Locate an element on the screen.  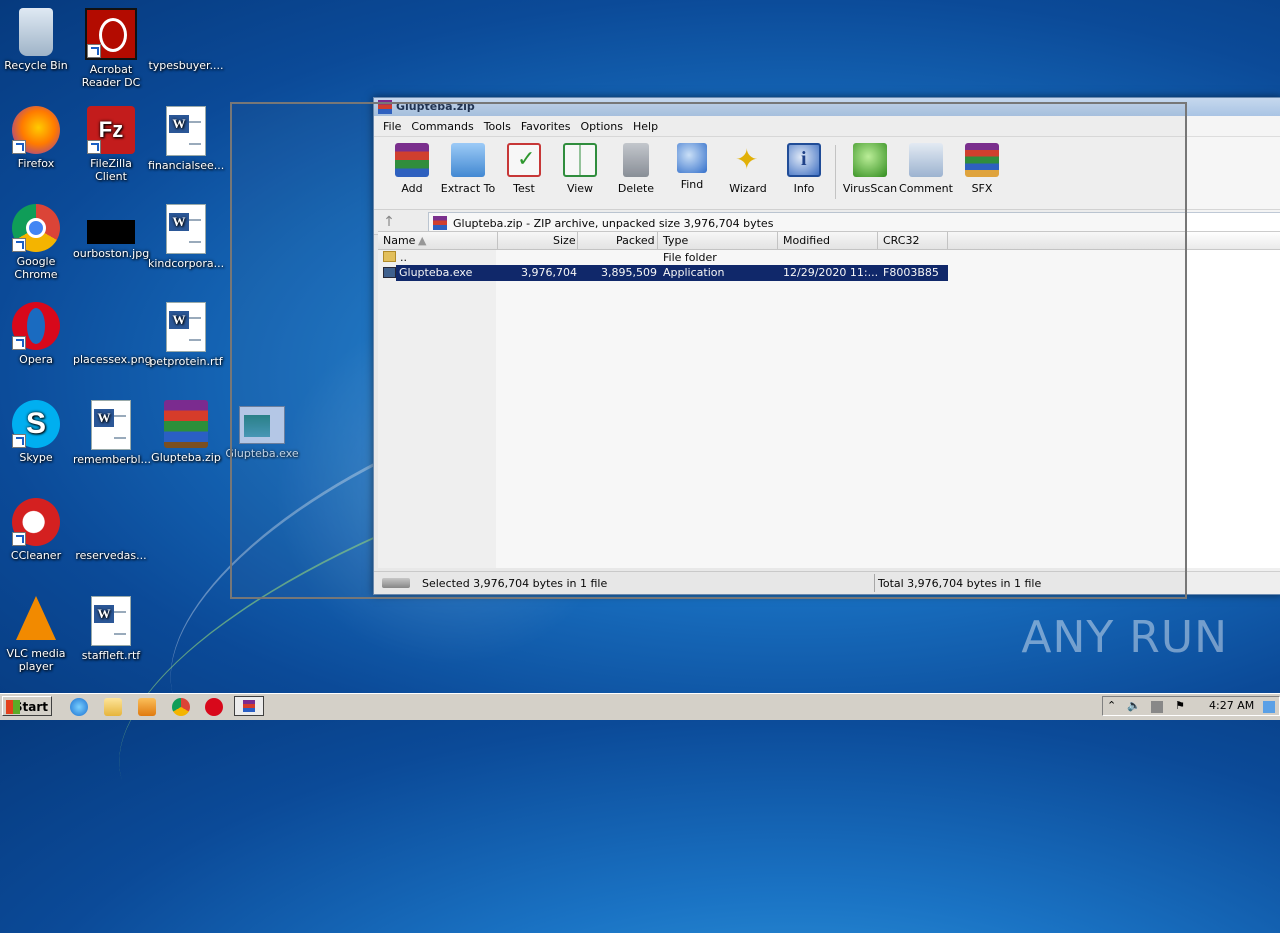
windows-logo-icon is located at coordinates (13, 707).